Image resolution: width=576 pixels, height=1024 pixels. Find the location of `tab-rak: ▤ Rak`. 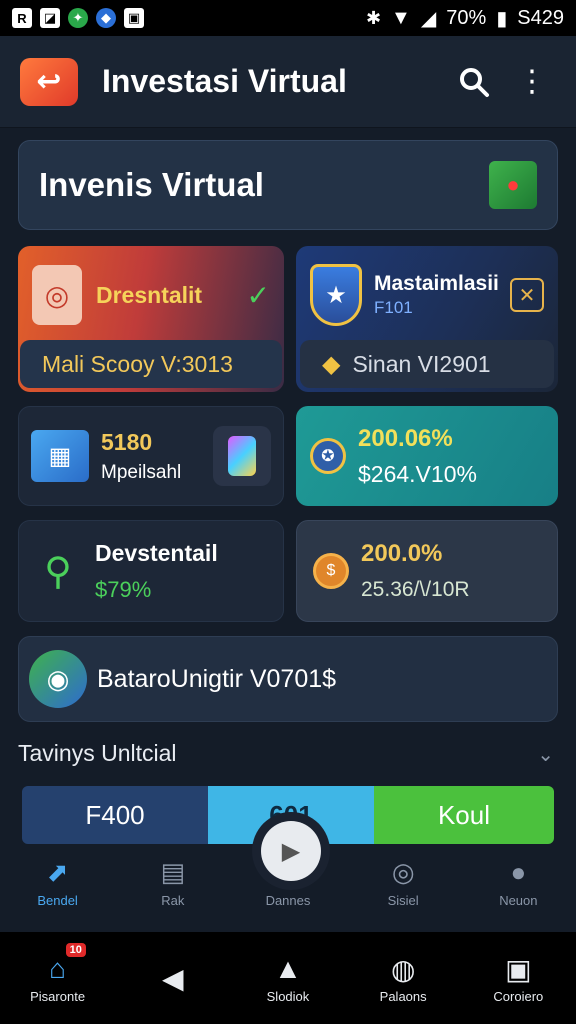

tab-rak: ▤ Rak is located at coordinates (173, 882).